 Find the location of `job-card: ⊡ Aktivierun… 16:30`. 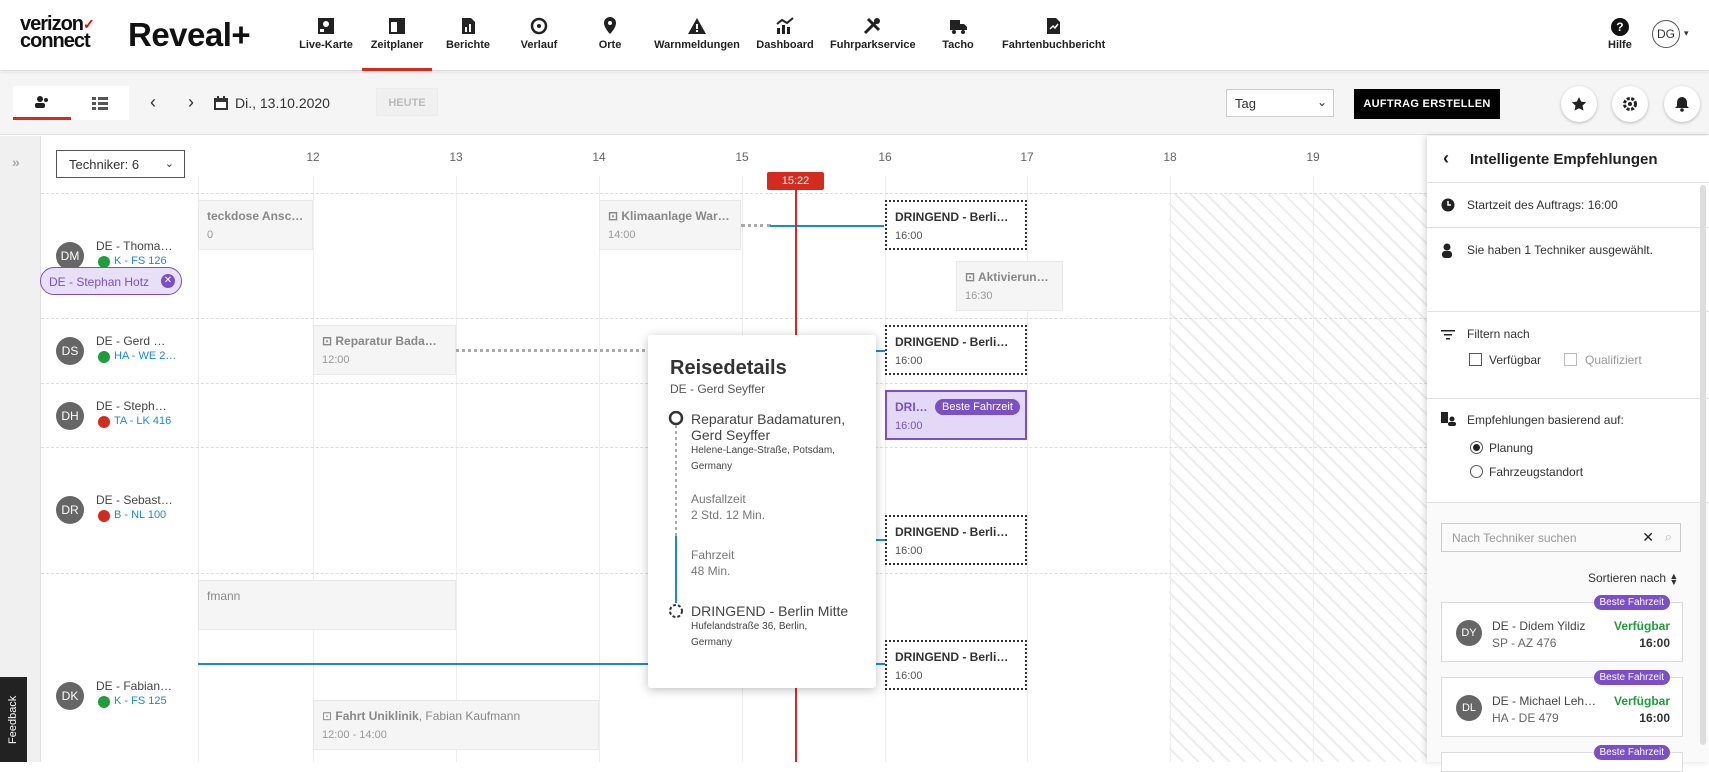

job-card: ⊡ Aktivierun… 16:30 is located at coordinates (1009, 286).